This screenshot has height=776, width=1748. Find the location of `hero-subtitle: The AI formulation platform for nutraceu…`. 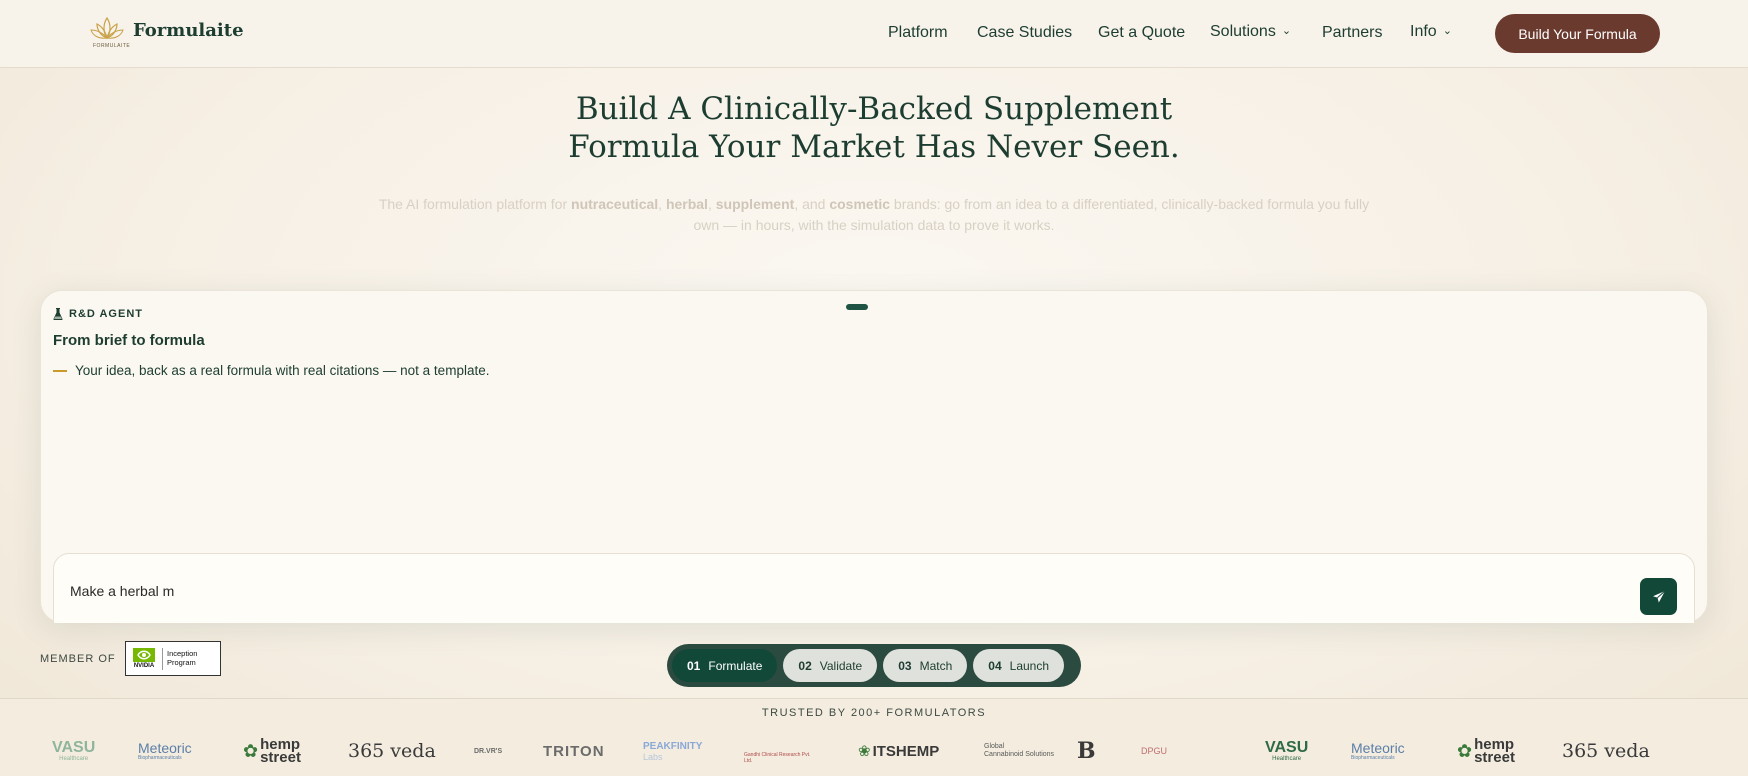

hero-subtitle: The AI formulation platform for nutraceu… is located at coordinates (874, 214).